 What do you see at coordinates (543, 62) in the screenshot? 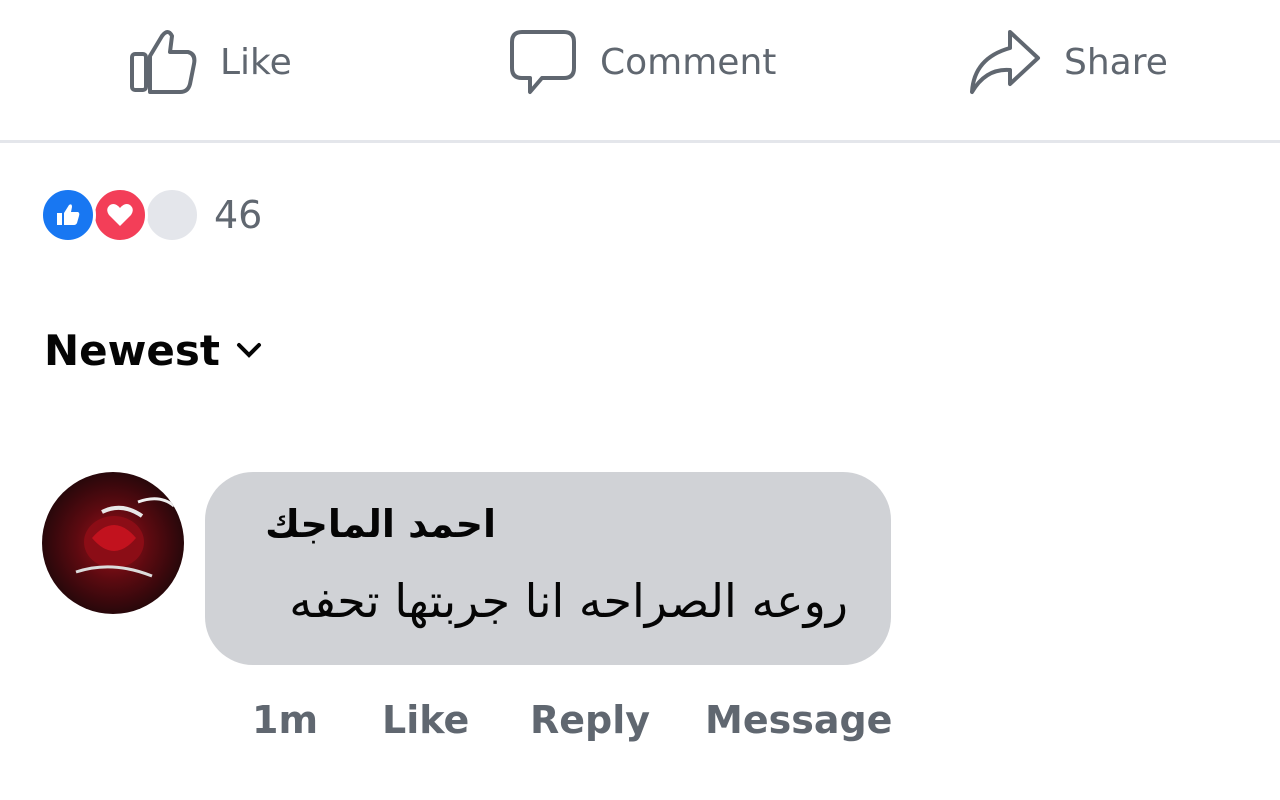
I see `speech-bubble-icon` at bounding box center [543, 62].